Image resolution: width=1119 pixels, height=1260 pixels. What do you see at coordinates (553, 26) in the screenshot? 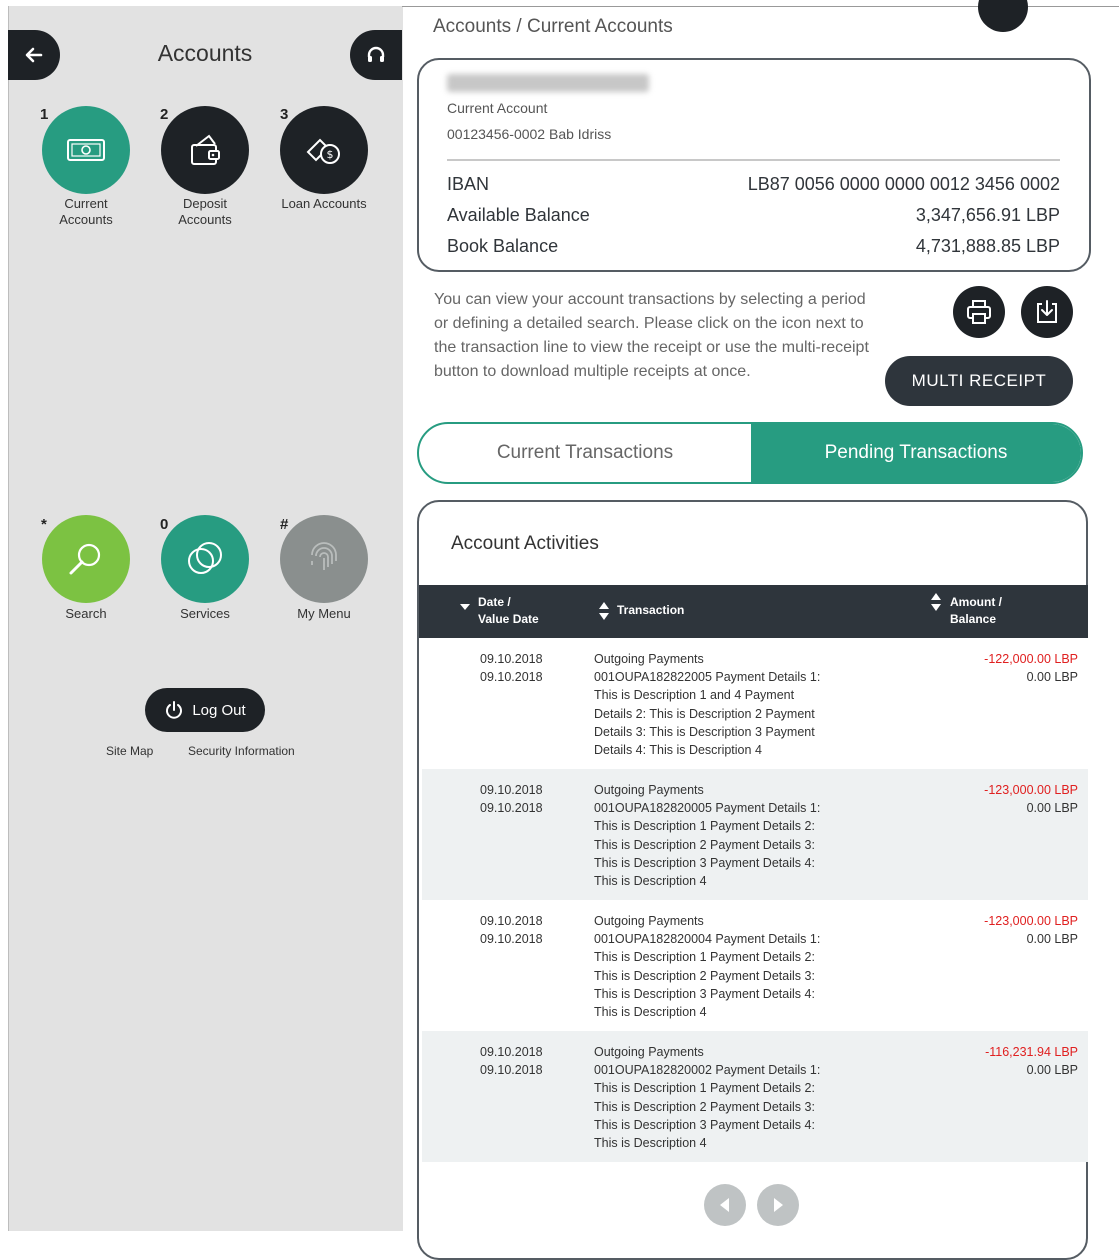
I see `breadcrumb: Accounts / Current Accounts` at bounding box center [553, 26].